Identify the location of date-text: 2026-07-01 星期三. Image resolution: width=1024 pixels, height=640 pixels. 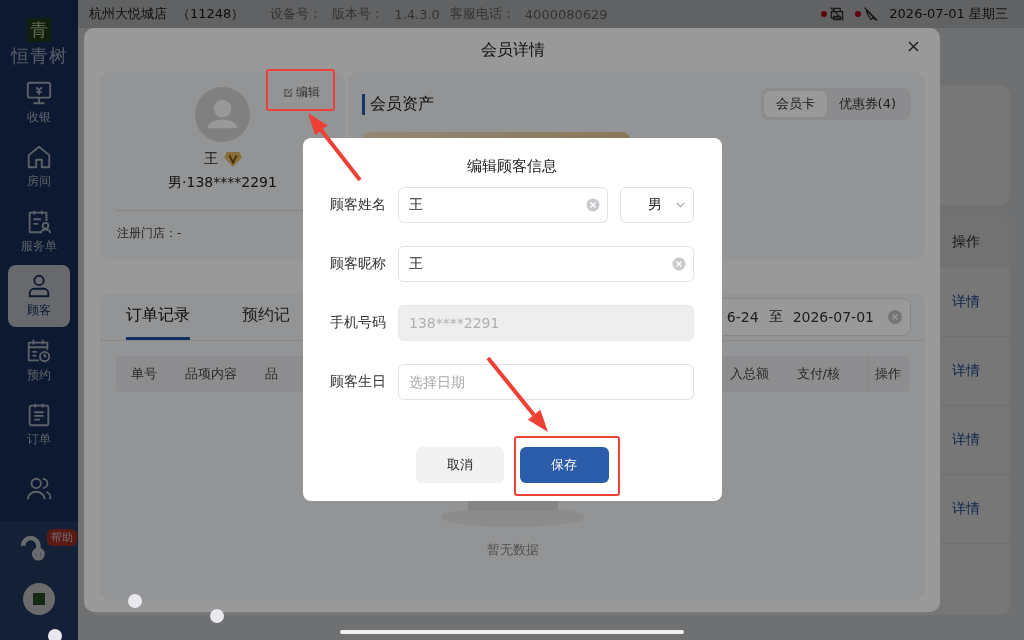
(948, 14).